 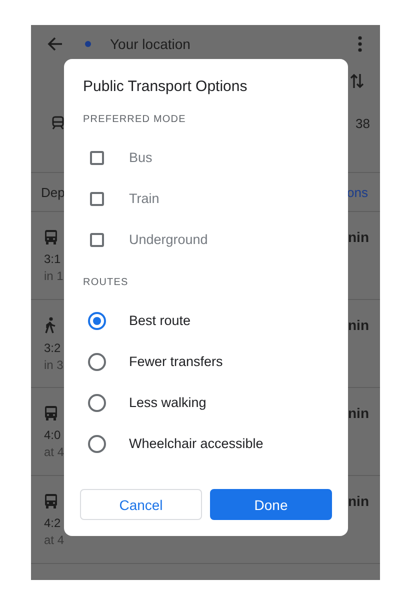 What do you see at coordinates (52, 348) in the screenshot?
I see `departure-time: 3:2` at bounding box center [52, 348].